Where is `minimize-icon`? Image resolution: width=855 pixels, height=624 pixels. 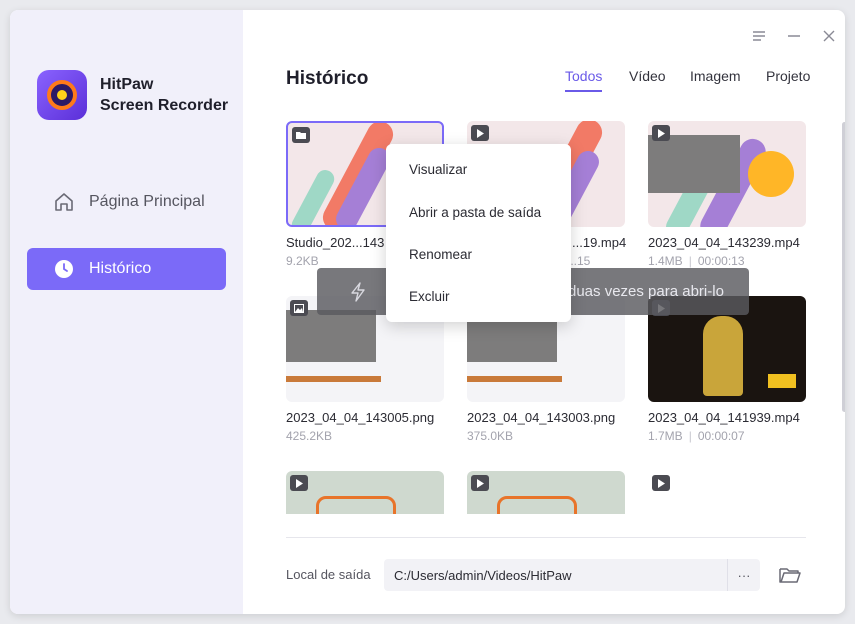
minimize-icon is located at coordinates (794, 36).